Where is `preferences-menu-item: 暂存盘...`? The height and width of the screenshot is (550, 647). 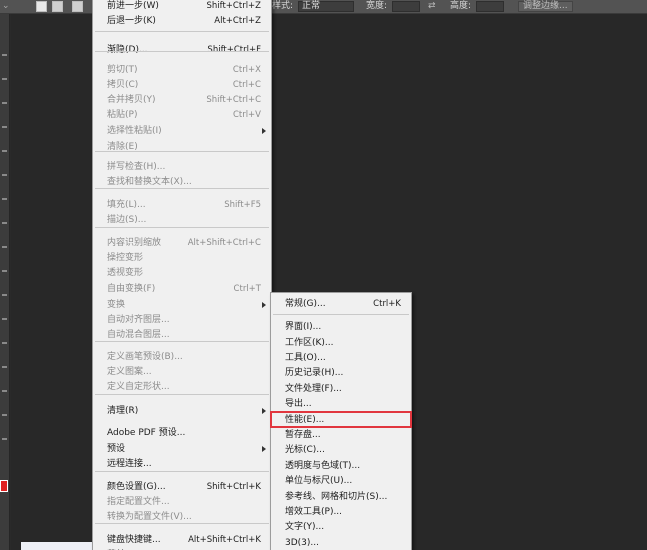 preferences-menu-item: 暂存盘... is located at coordinates (341, 435).